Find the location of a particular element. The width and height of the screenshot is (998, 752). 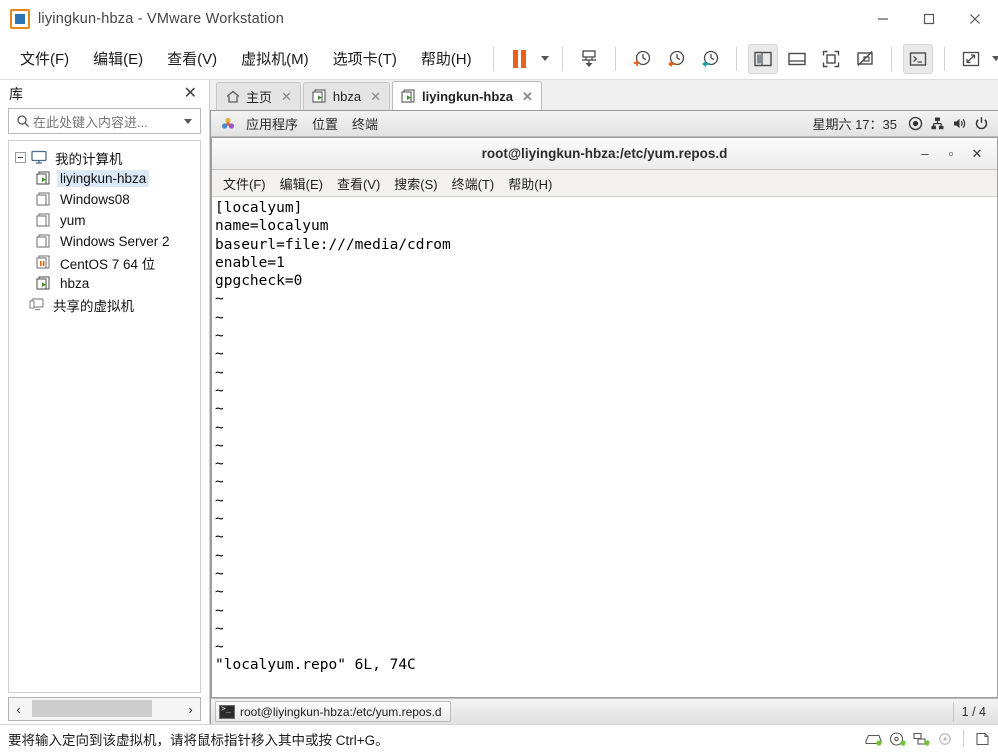

pause-icon is located at coordinates (520, 58).